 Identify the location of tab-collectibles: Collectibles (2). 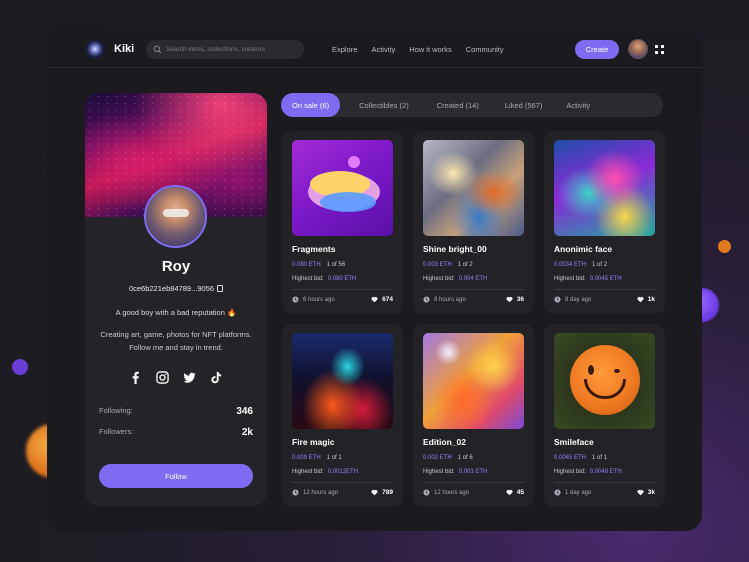
(384, 105).